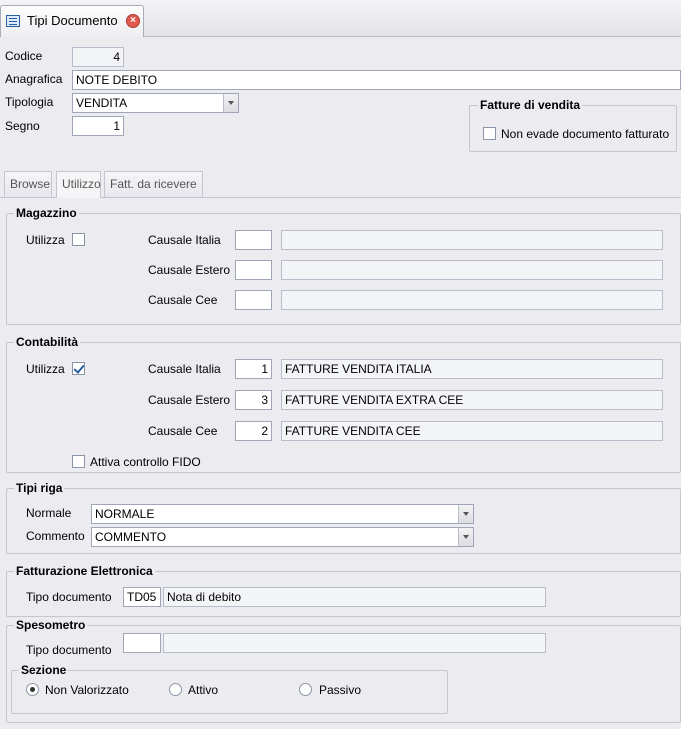 The height and width of the screenshot is (729, 681). What do you see at coordinates (142, 597) in the screenshot?
I see `fatturazione-tipo-code: TD05` at bounding box center [142, 597].